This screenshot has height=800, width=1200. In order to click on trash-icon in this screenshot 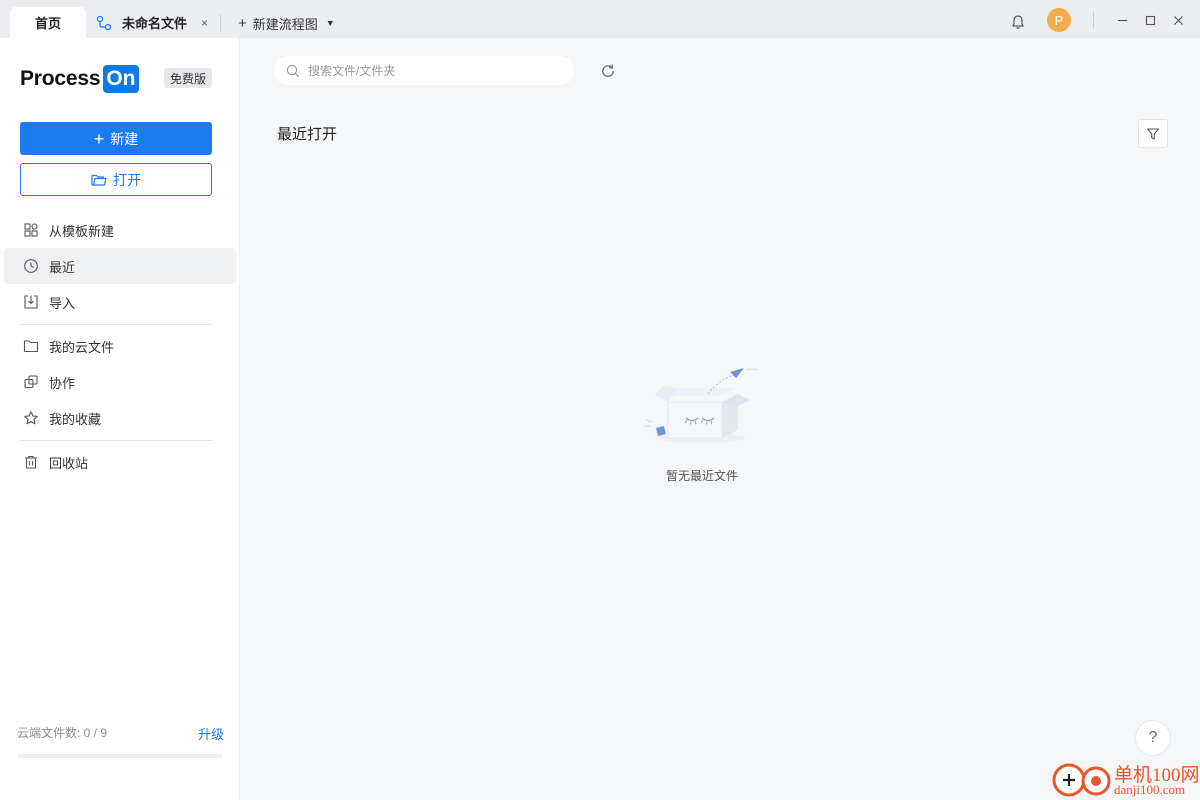, I will do `click(31, 462)`.